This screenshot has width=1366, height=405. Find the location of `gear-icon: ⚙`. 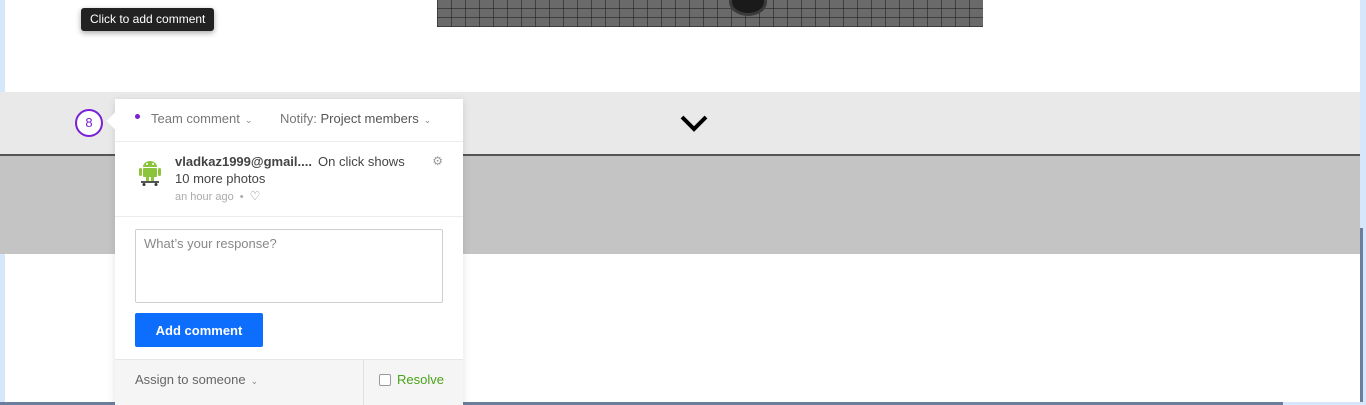

gear-icon: ⚙ is located at coordinates (437, 161).